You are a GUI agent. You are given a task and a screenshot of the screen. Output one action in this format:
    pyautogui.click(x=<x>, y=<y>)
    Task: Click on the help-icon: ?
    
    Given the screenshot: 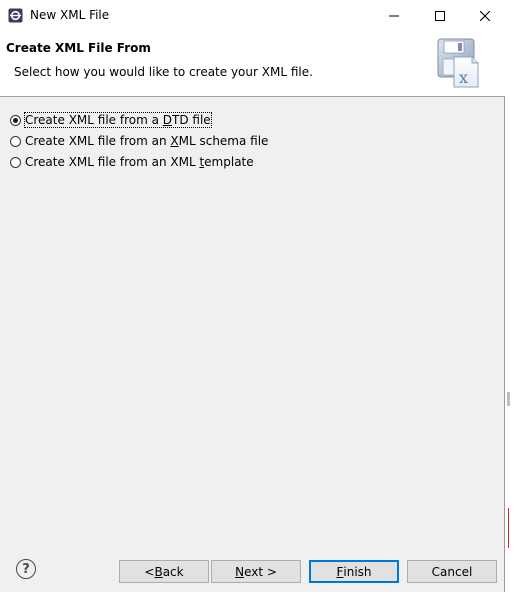 What is the action you would take?
    pyautogui.click(x=26, y=569)
    